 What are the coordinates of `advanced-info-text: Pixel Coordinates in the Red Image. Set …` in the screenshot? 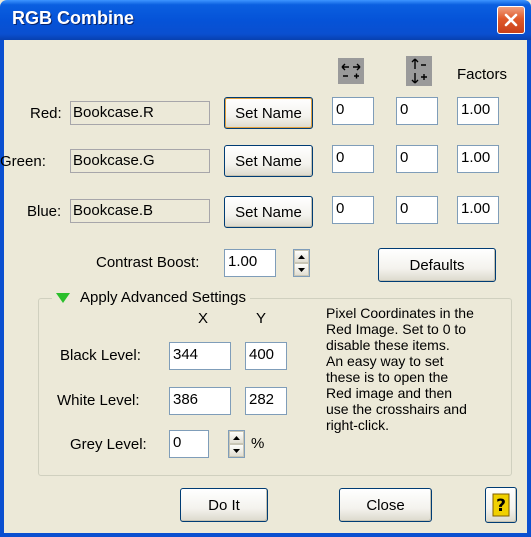 It's located at (400, 369).